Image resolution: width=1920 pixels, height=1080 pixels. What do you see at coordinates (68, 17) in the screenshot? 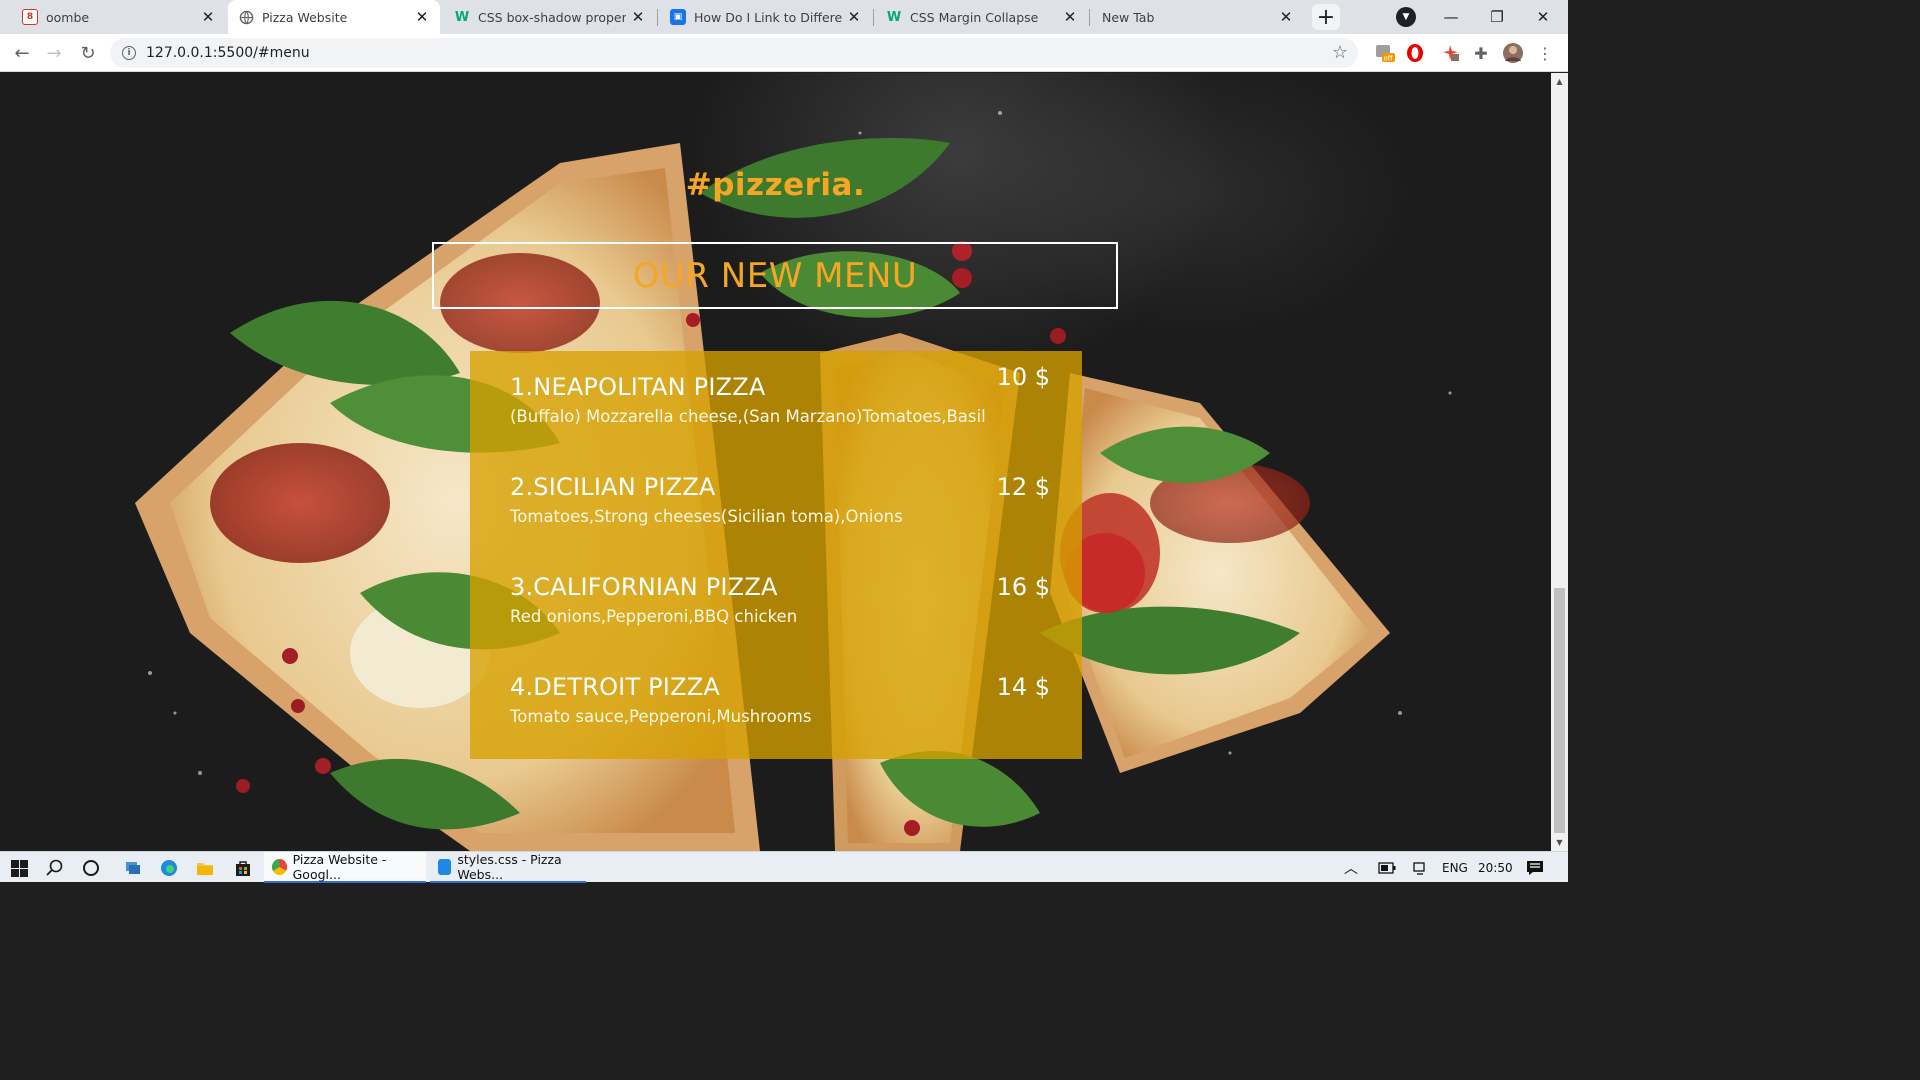
I see `tab-title: oombe` at bounding box center [68, 17].